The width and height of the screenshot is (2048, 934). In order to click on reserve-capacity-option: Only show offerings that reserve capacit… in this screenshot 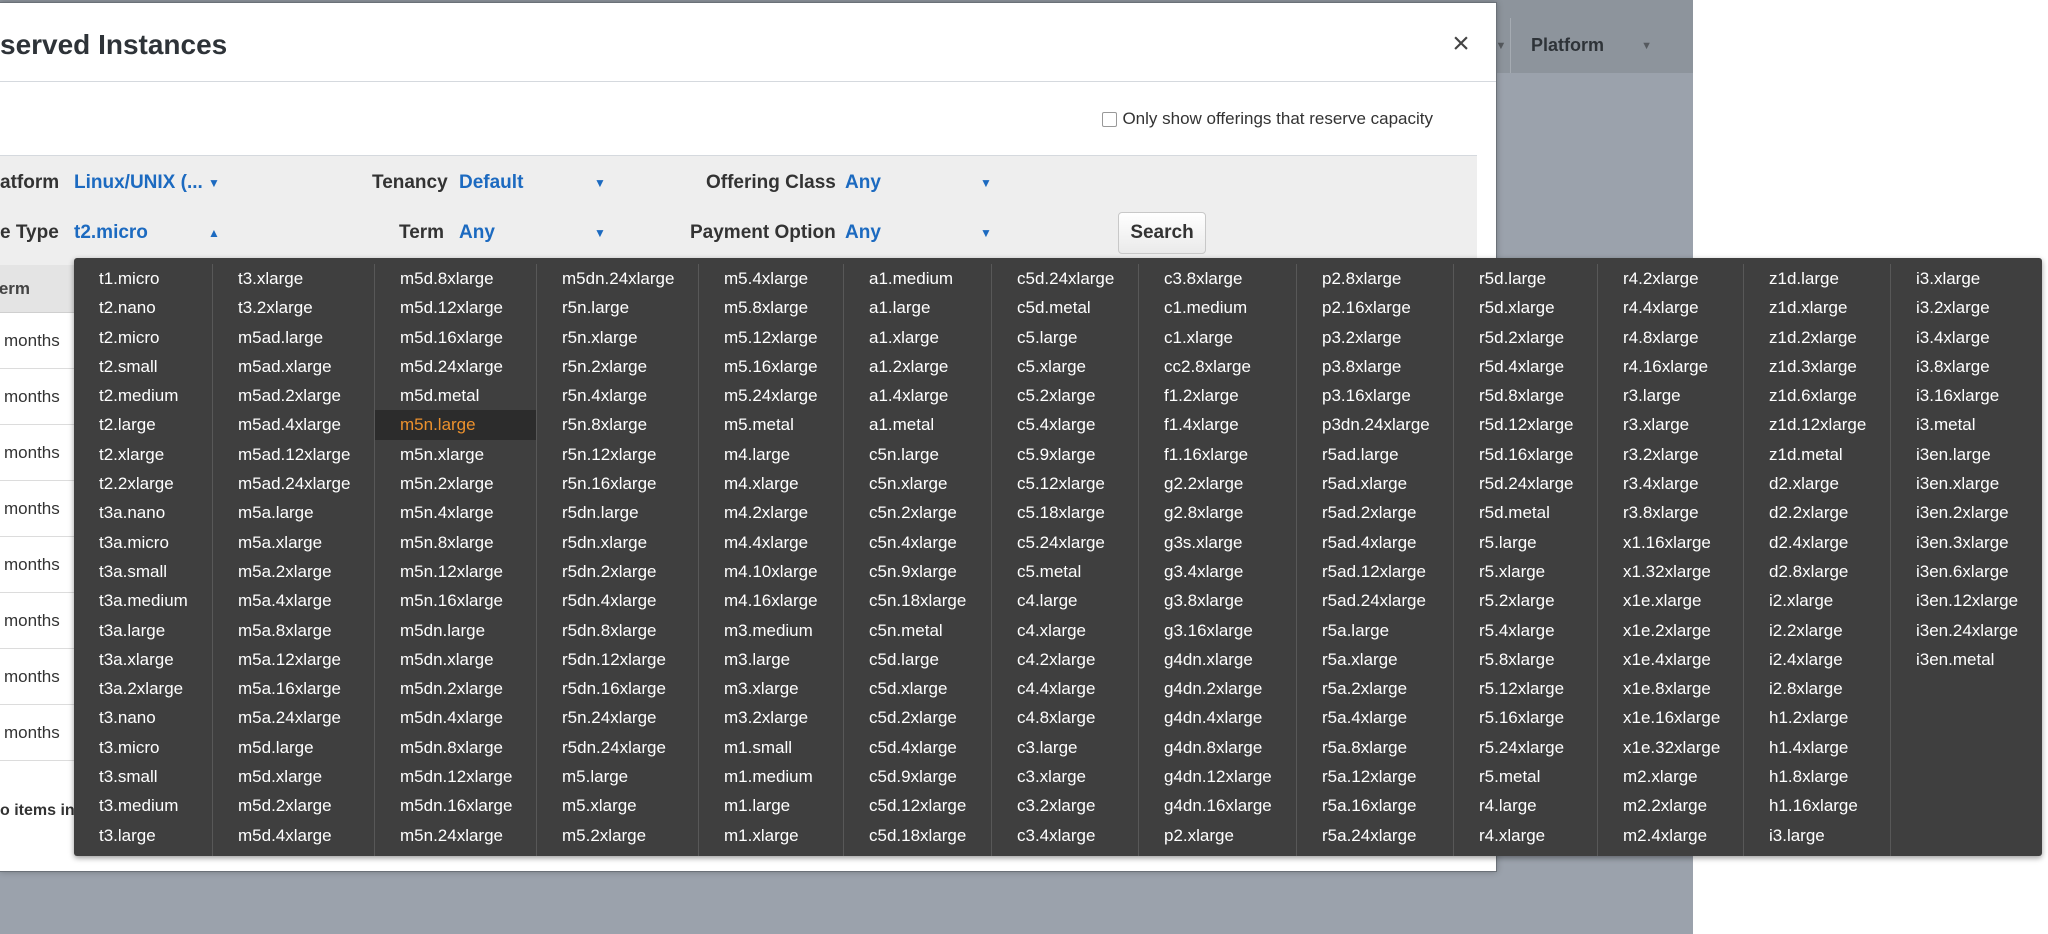, I will do `click(1267, 119)`.